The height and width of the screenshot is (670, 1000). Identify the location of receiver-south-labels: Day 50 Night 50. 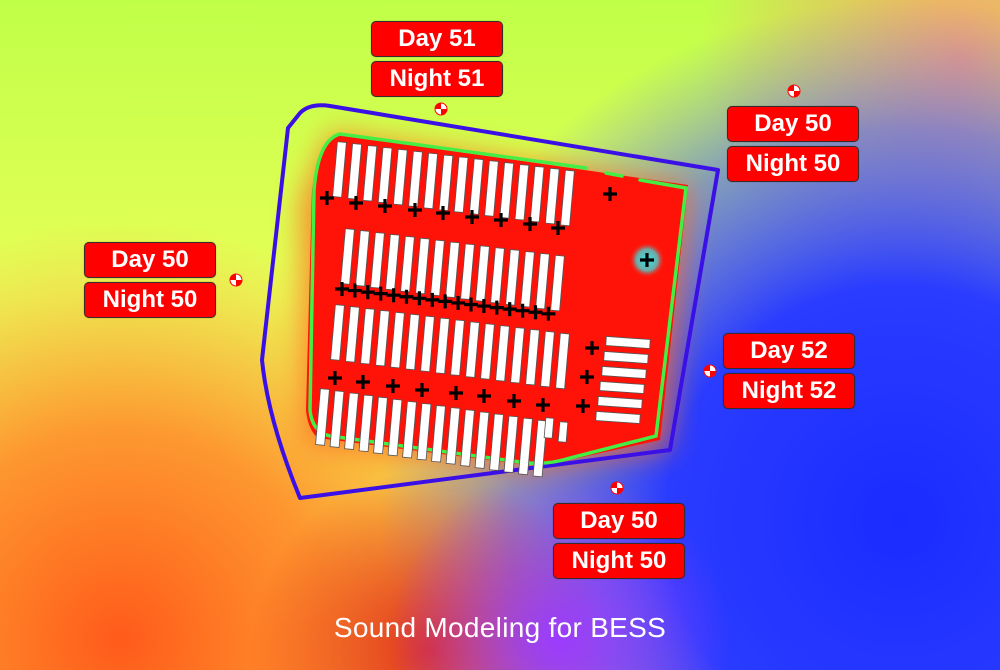
(619, 543).